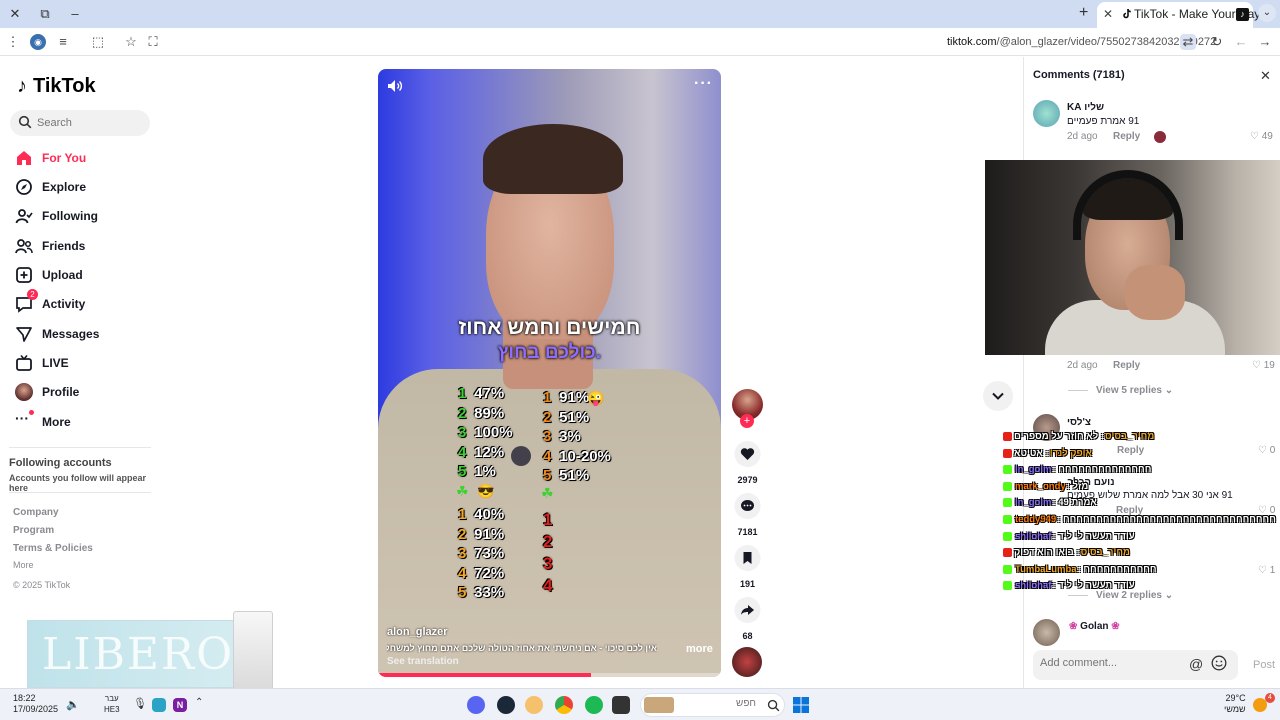  I want to click on nav-label: Profile, so click(61, 392).